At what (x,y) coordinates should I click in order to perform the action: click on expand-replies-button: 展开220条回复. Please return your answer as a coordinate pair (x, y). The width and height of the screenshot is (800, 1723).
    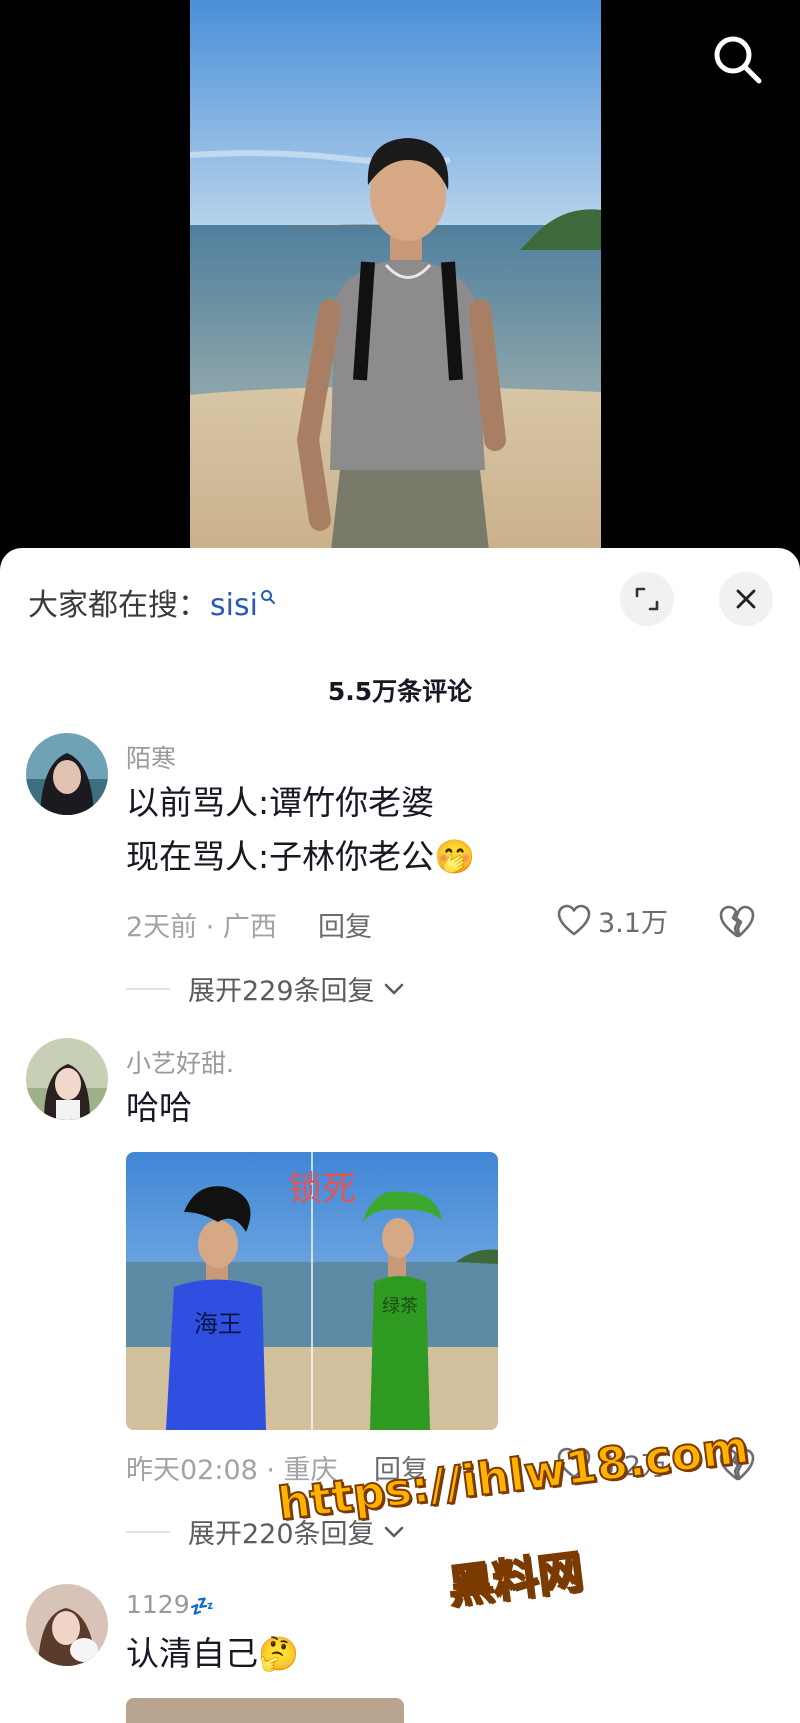
    Looking at the image, I should click on (266, 1531).